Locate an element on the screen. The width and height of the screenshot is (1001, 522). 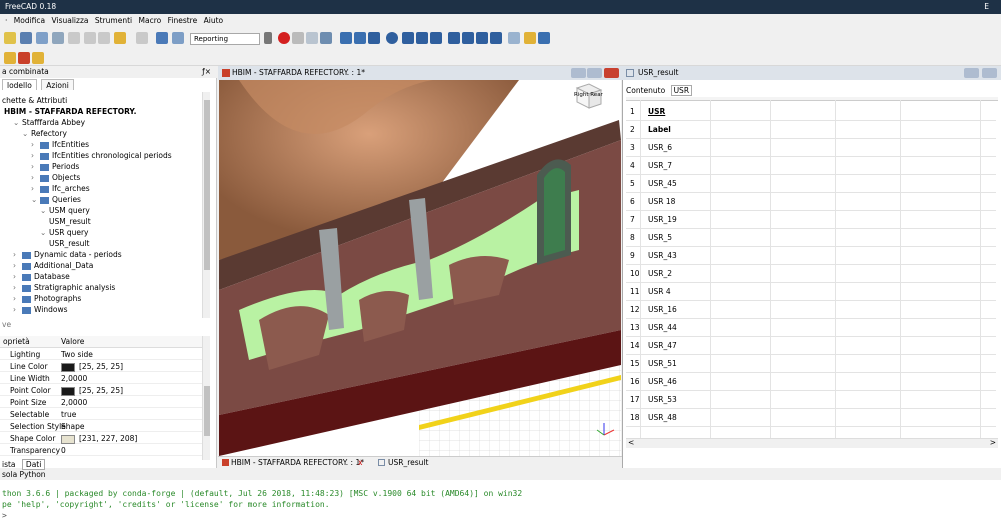
property-row: Transparency 0 is located at coordinates (104, 450).